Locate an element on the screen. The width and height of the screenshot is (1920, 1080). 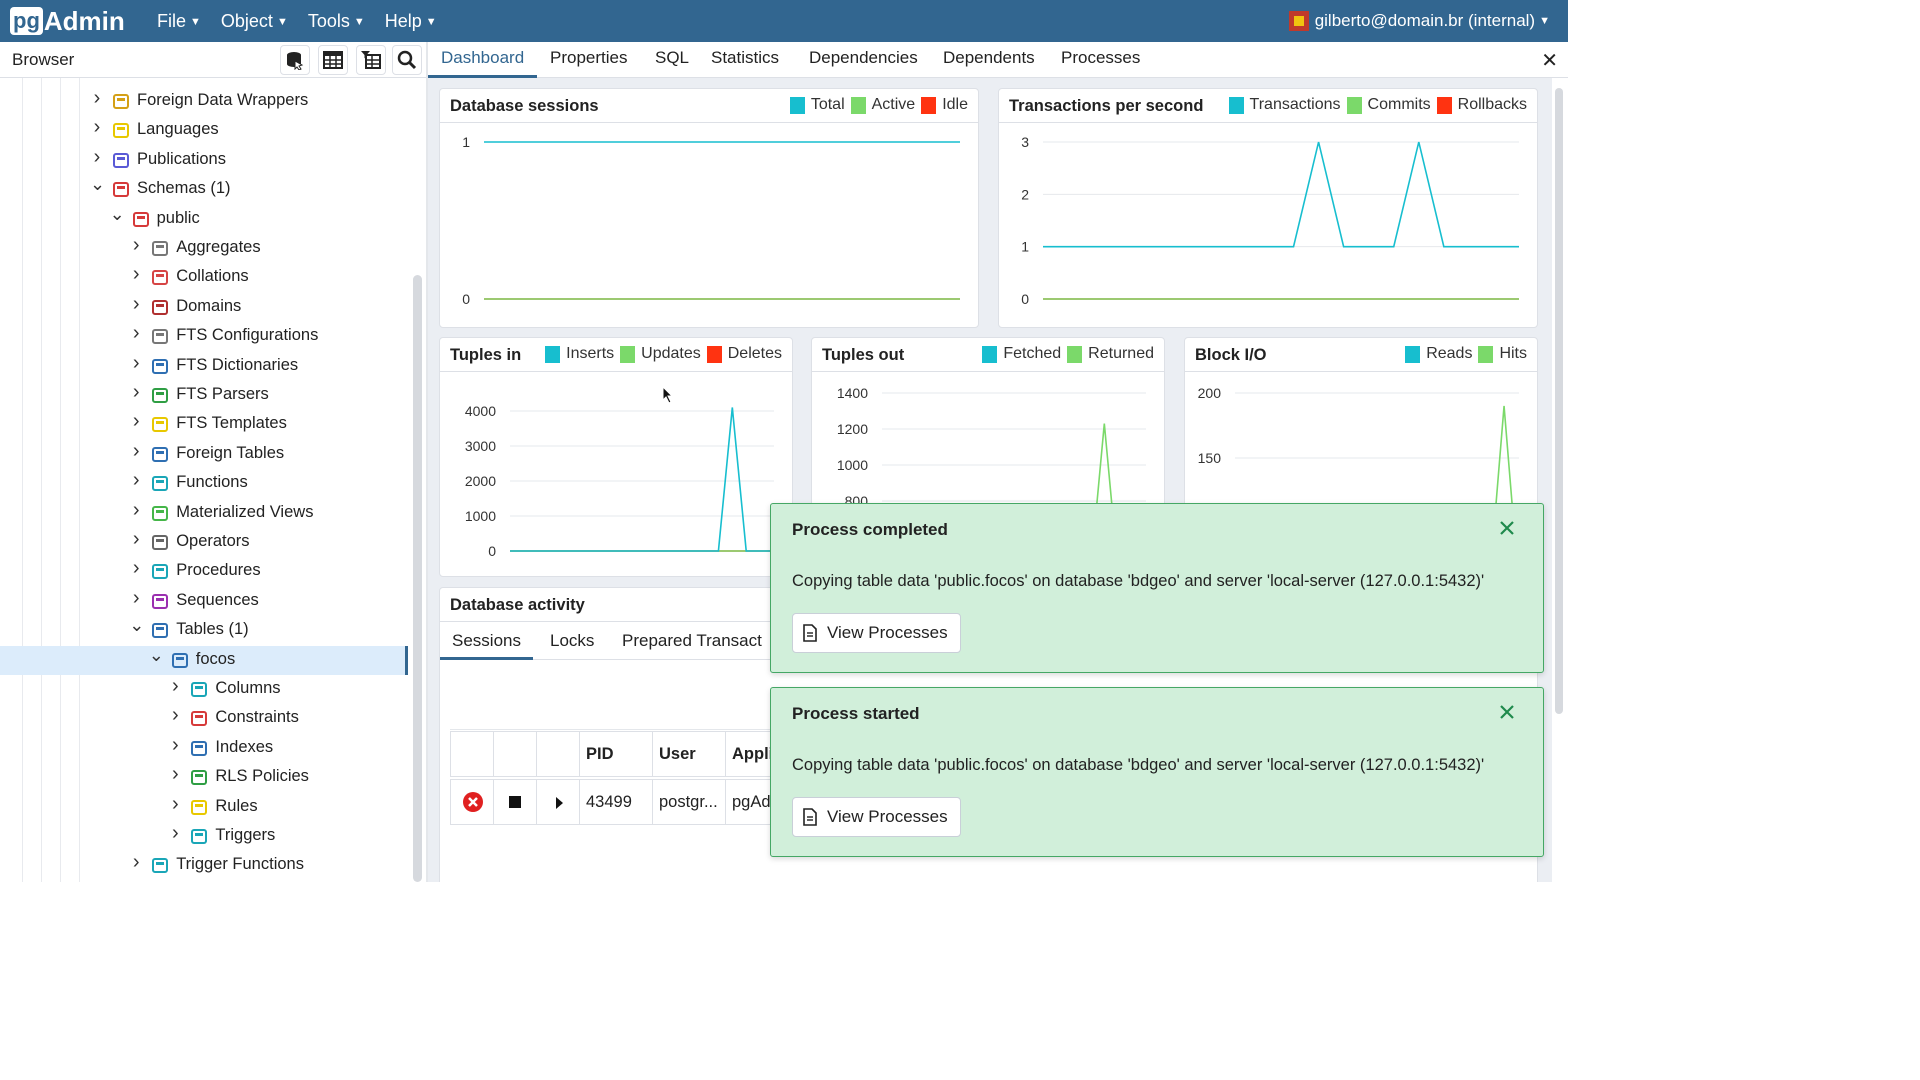
tree-item: › FTS Dictionaries is located at coordinates (204, 366).